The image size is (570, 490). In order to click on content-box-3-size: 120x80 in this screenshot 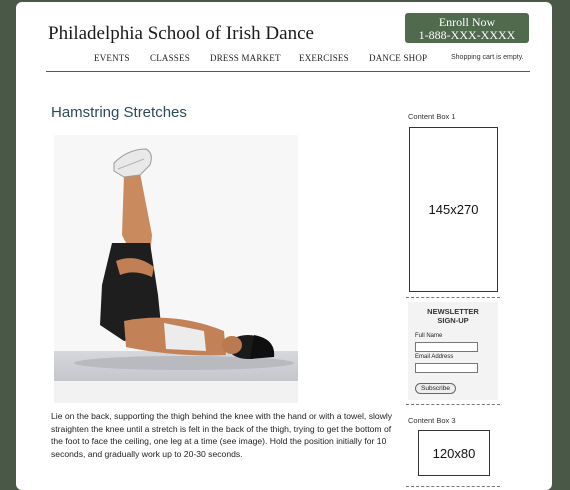, I will do `click(454, 453)`.